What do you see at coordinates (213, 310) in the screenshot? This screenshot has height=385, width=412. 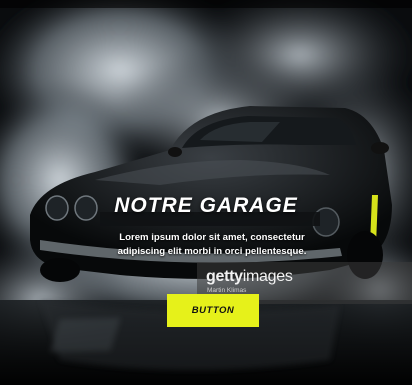 I see `cta-button: BUTTON` at bounding box center [213, 310].